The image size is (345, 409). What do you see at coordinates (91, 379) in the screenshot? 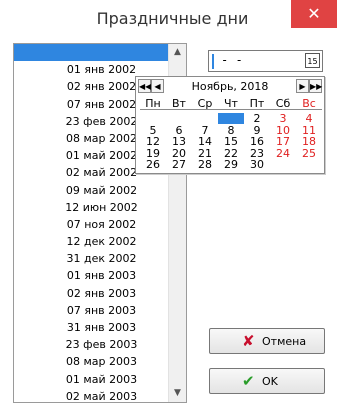
I see `list-item: 01 май 2003` at bounding box center [91, 379].